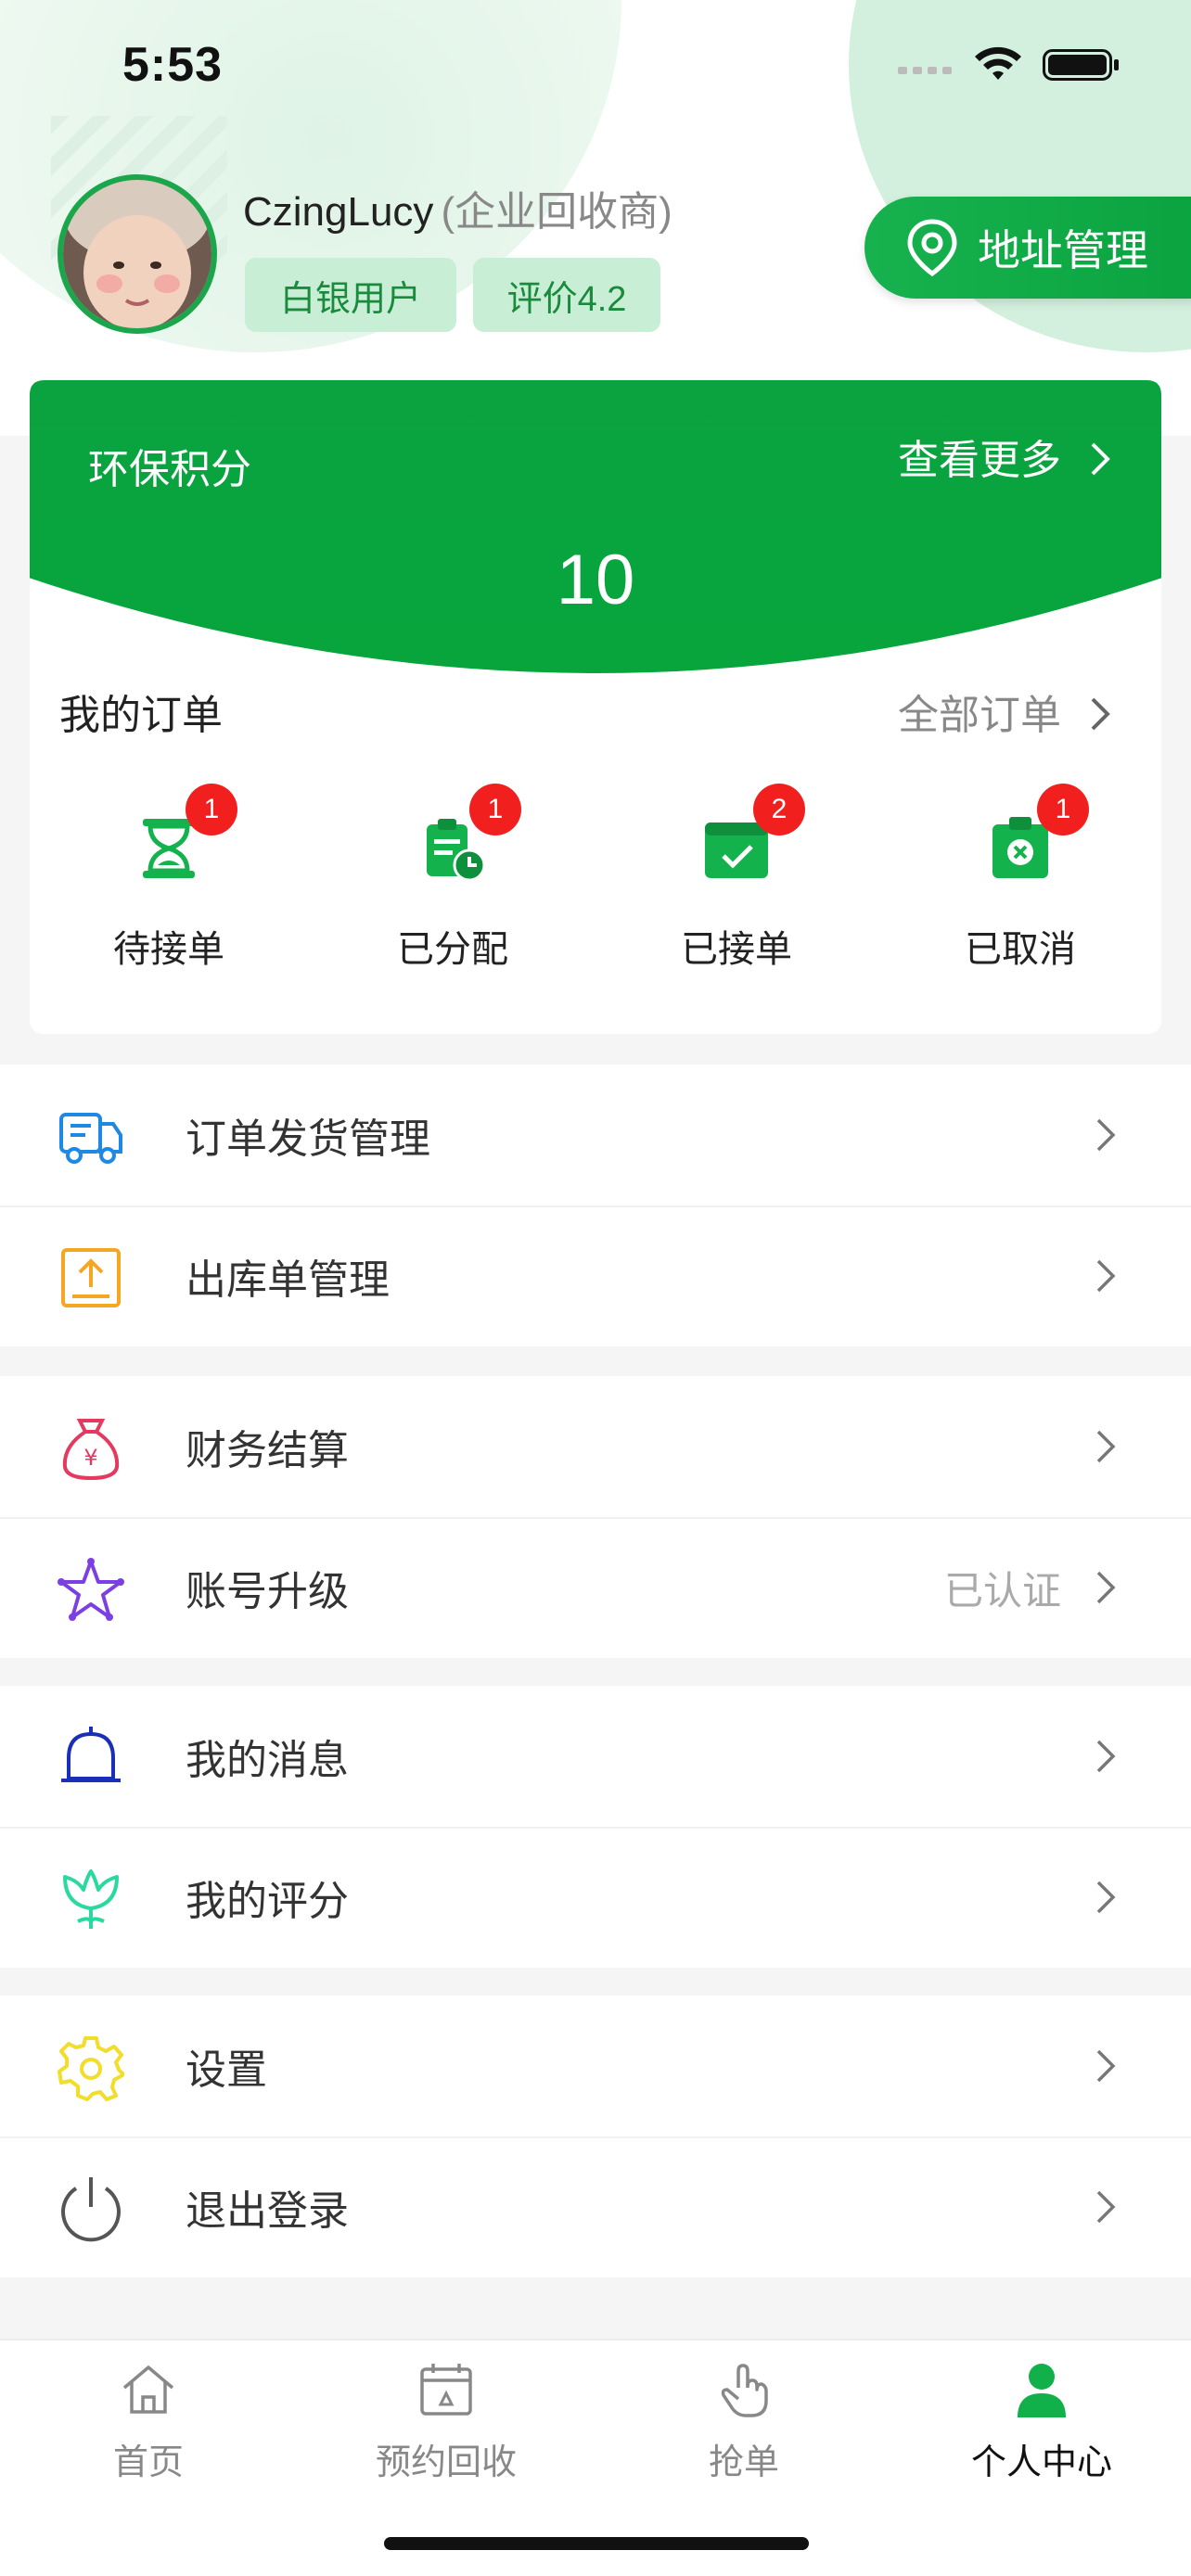 The height and width of the screenshot is (2576, 1191). I want to click on order-status-label: 已分配, so click(452, 950).